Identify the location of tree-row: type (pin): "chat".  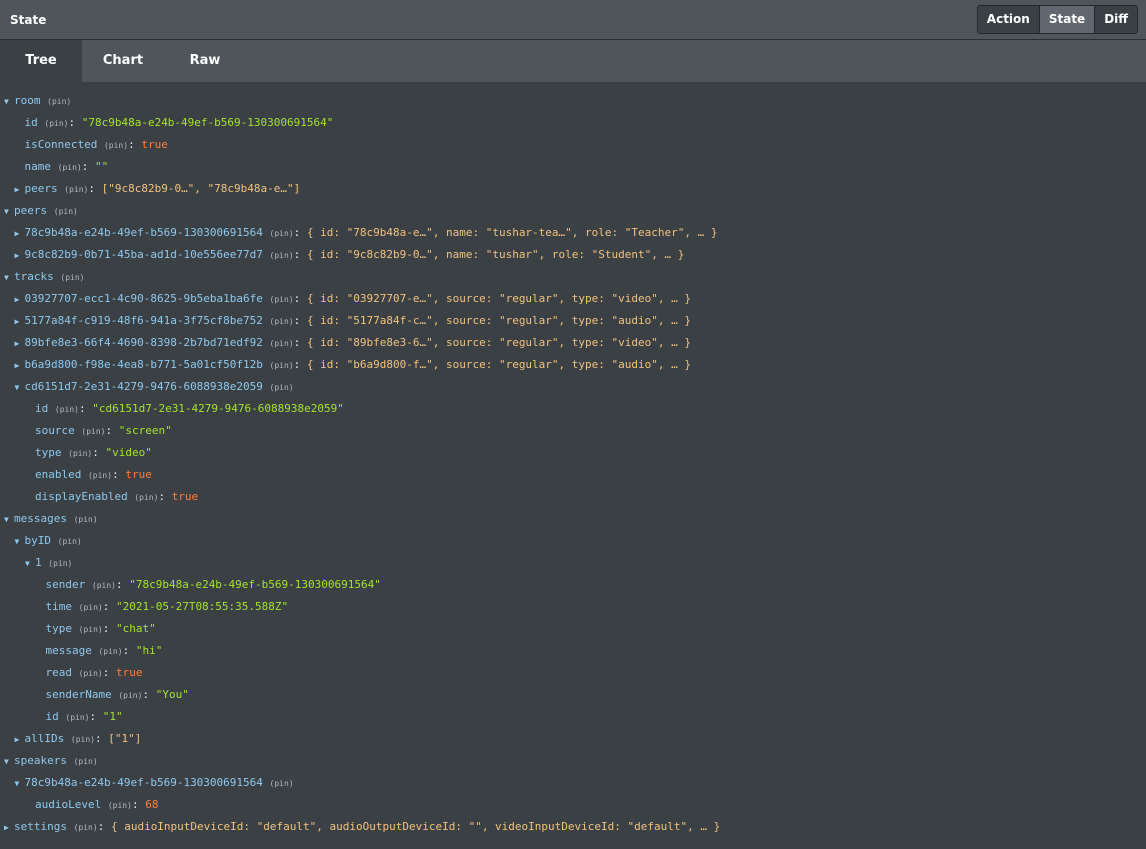
(573, 629).